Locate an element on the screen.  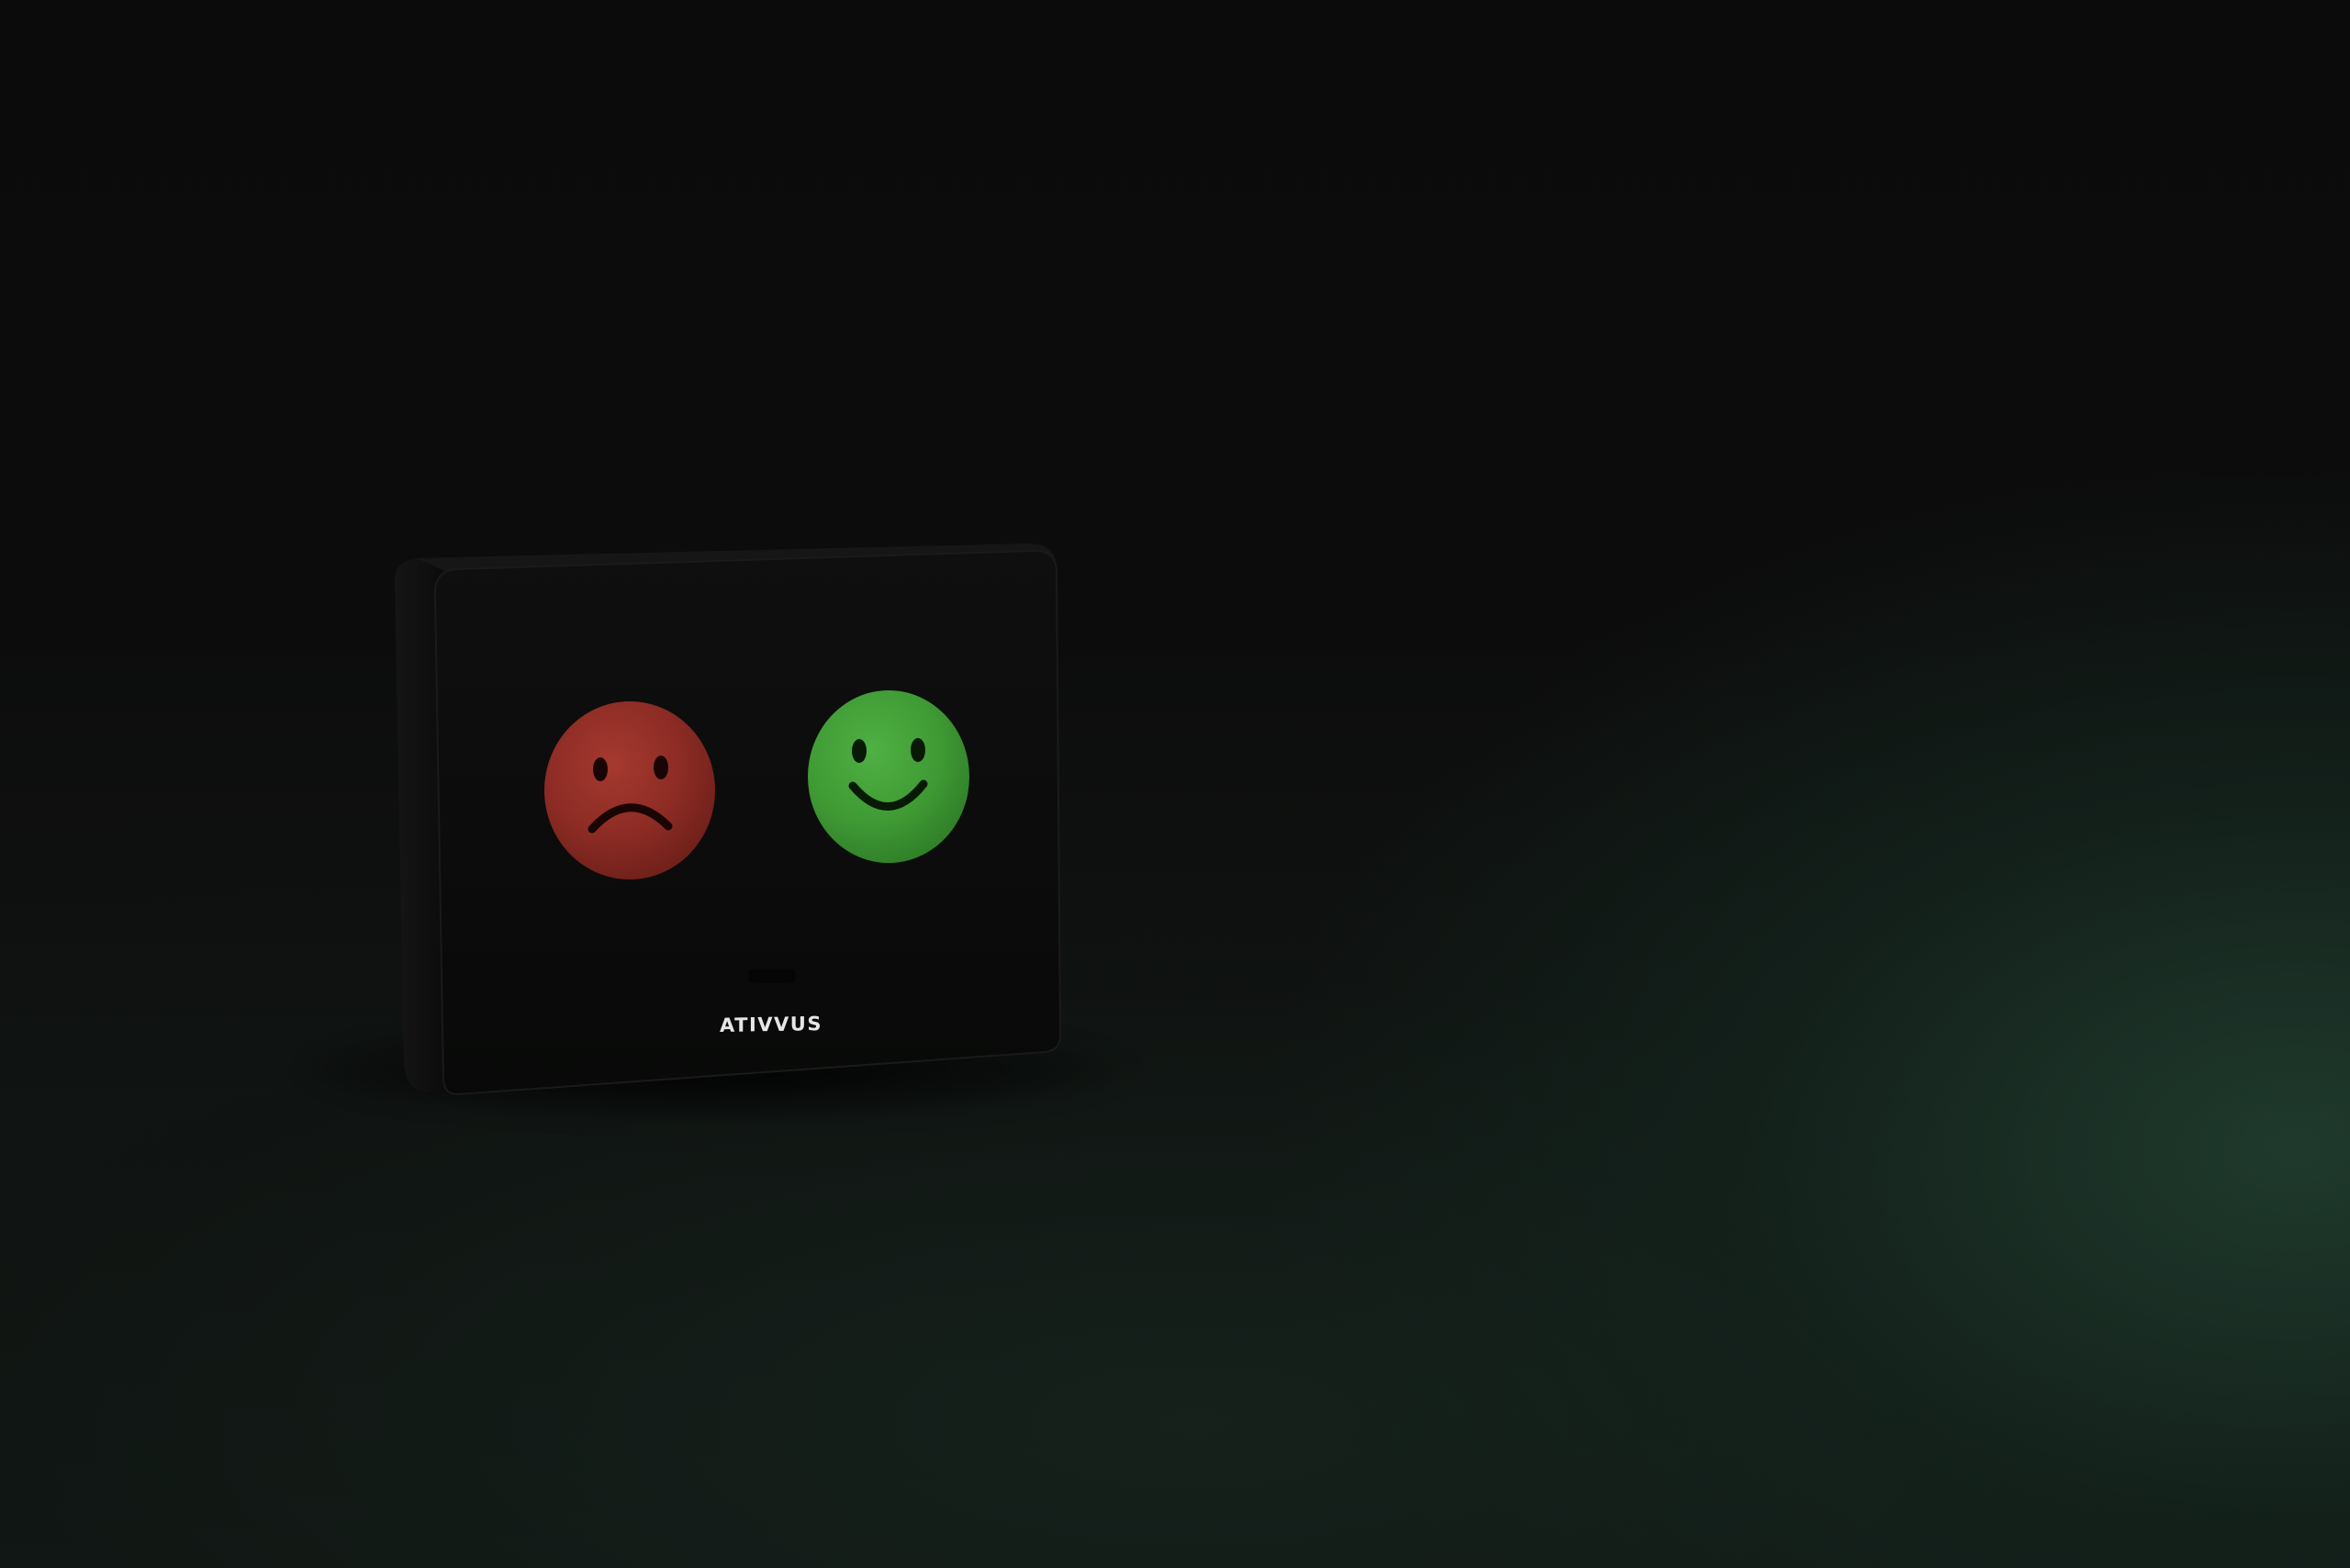
device-front-face is located at coordinates (747, 822).